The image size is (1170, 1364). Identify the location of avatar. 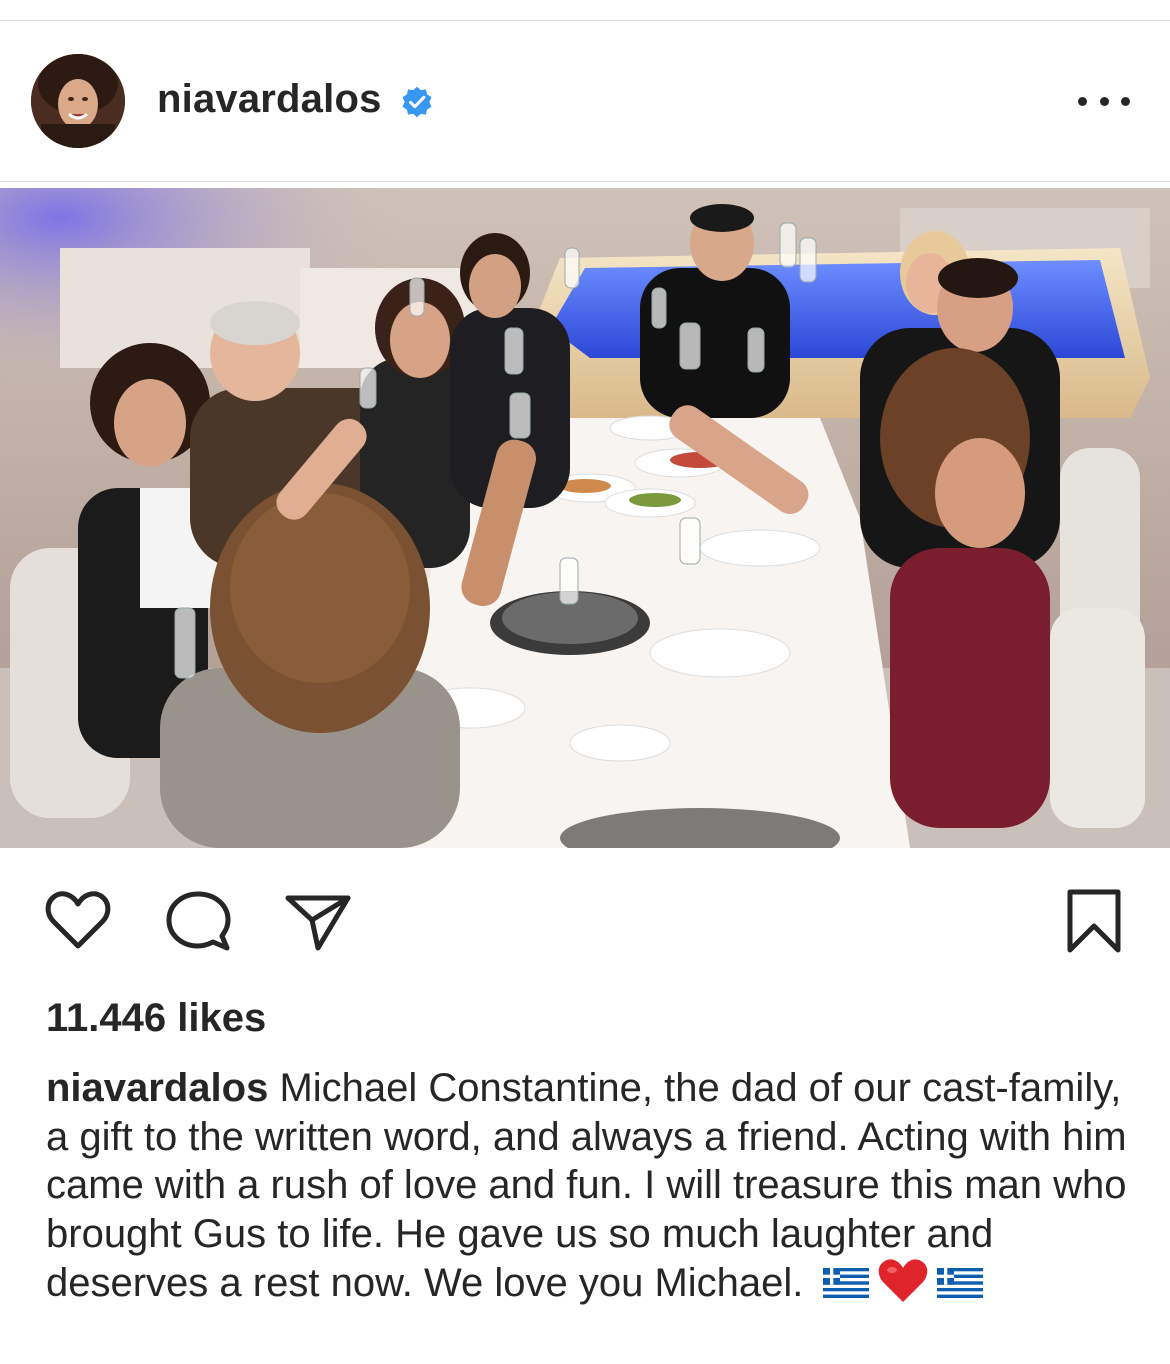
(78, 101).